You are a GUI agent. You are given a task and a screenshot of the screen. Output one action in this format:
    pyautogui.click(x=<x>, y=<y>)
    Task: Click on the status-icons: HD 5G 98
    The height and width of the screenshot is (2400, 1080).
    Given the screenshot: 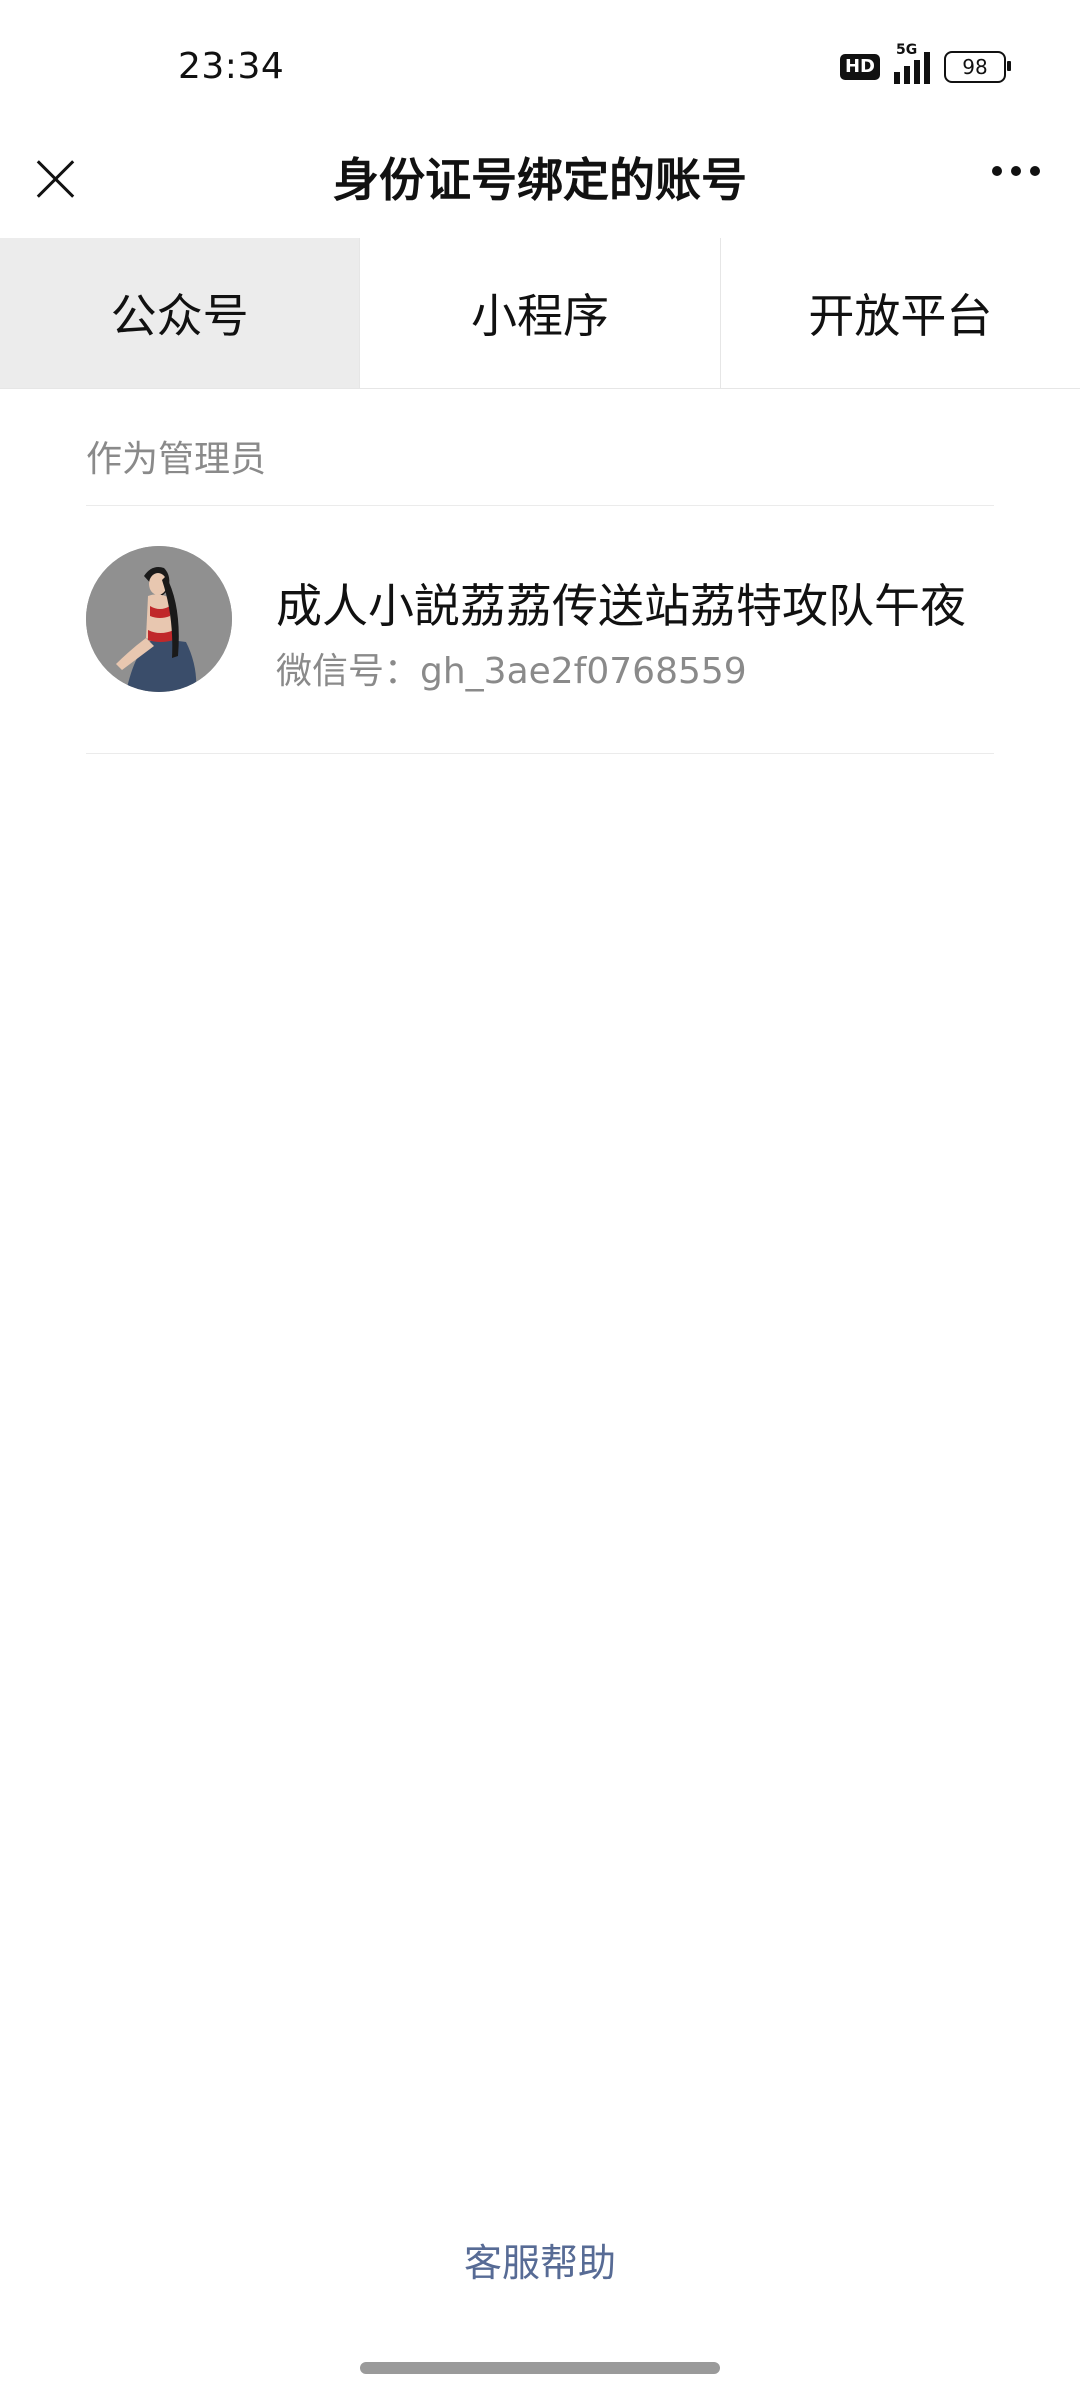 What is the action you would take?
    pyautogui.click(x=925, y=63)
    